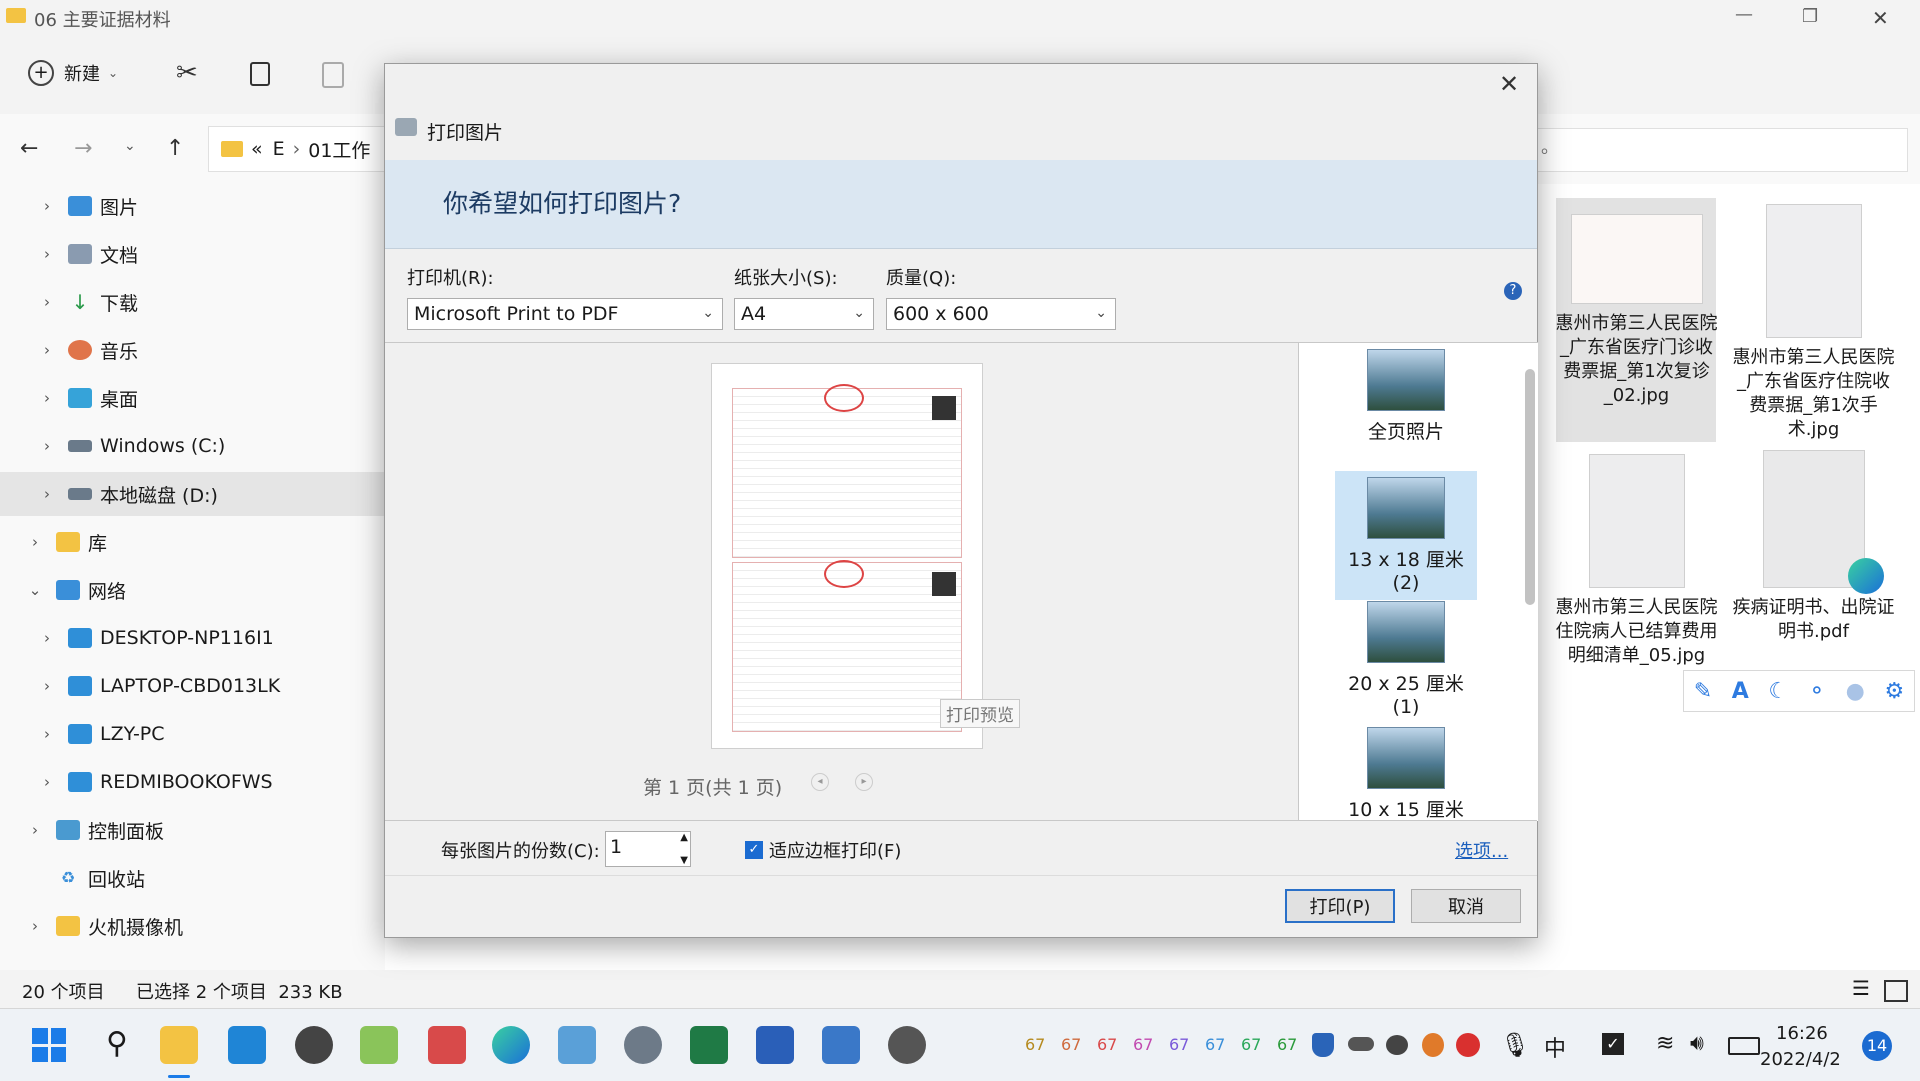 This screenshot has width=1920, height=1081. What do you see at coordinates (339, 149) in the screenshot?
I see `path-folder: 01工作` at bounding box center [339, 149].